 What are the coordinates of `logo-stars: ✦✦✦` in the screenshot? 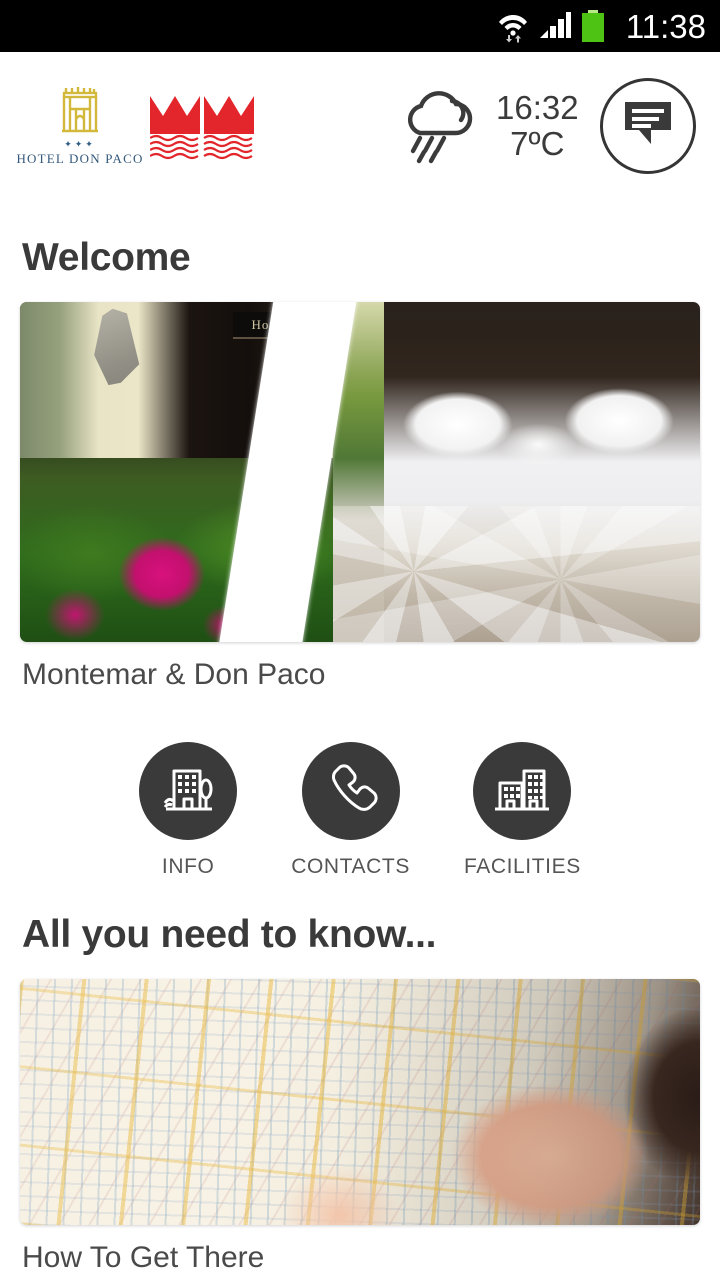 It's located at (80, 144).